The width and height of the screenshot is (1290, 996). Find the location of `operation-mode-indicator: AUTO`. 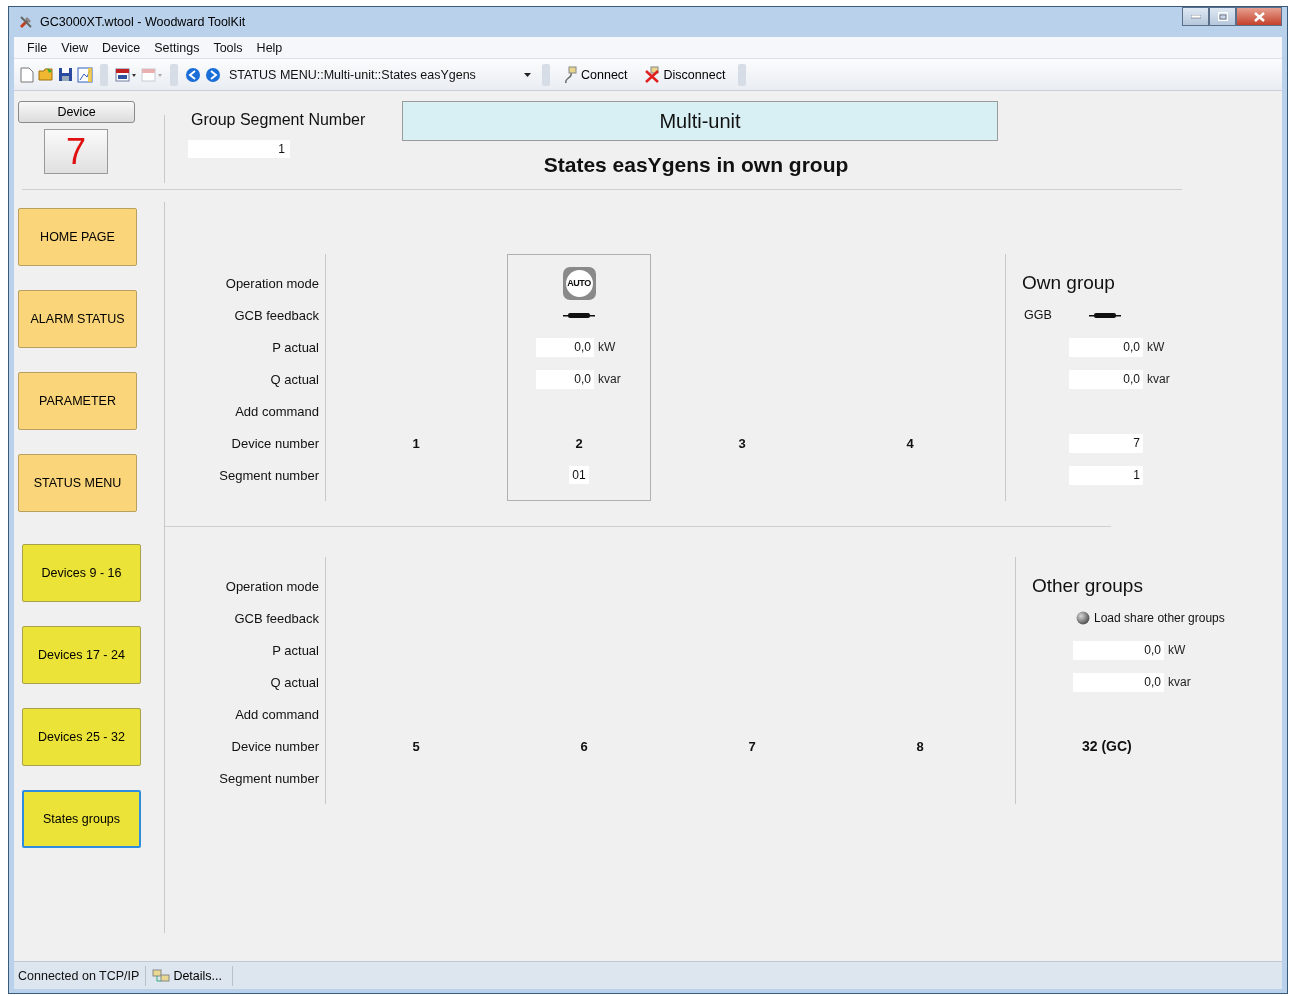

operation-mode-indicator: AUTO is located at coordinates (579, 283).